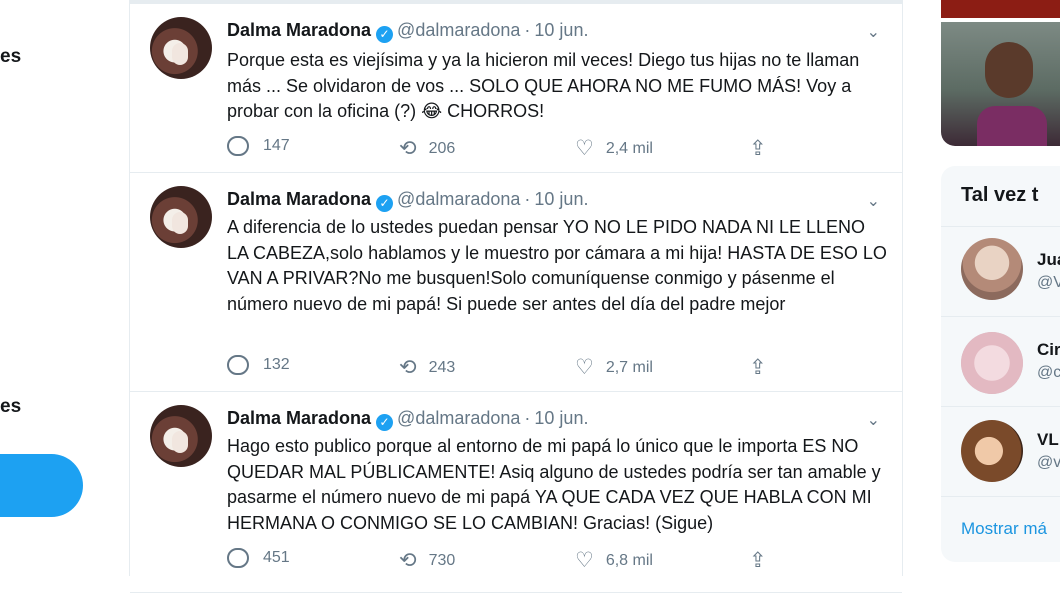  What do you see at coordinates (276, 557) in the screenshot?
I see `reply-count: 451` at bounding box center [276, 557].